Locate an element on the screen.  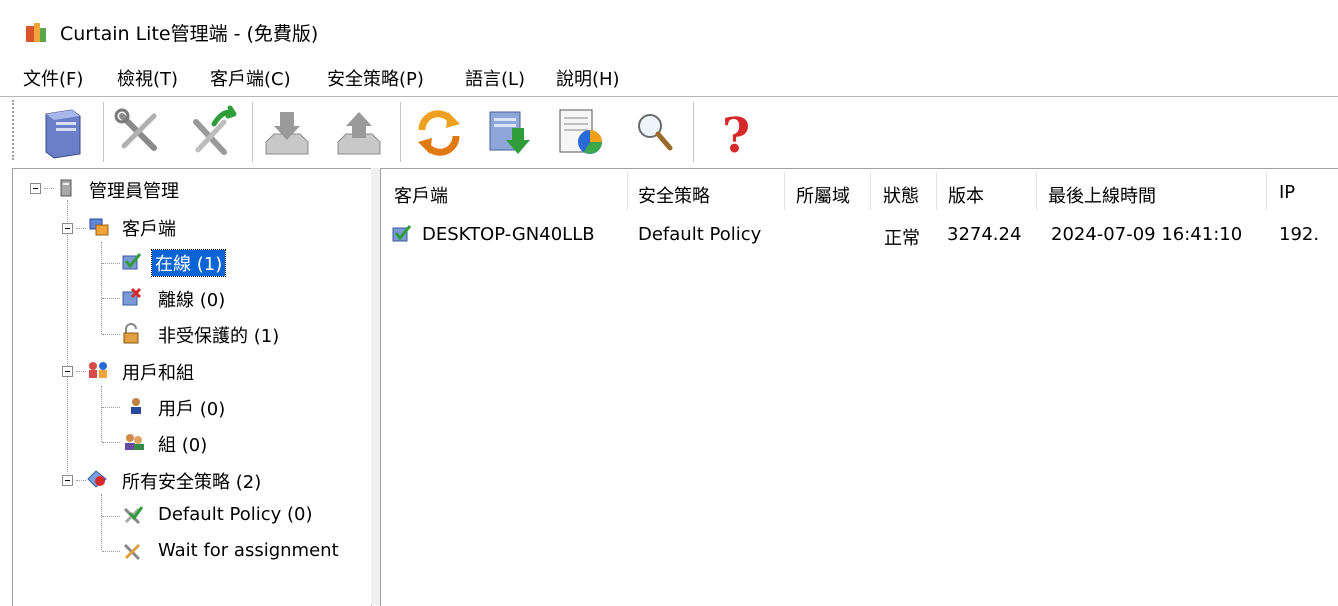
menu-client: 客戶端(C) is located at coordinates (250, 78).